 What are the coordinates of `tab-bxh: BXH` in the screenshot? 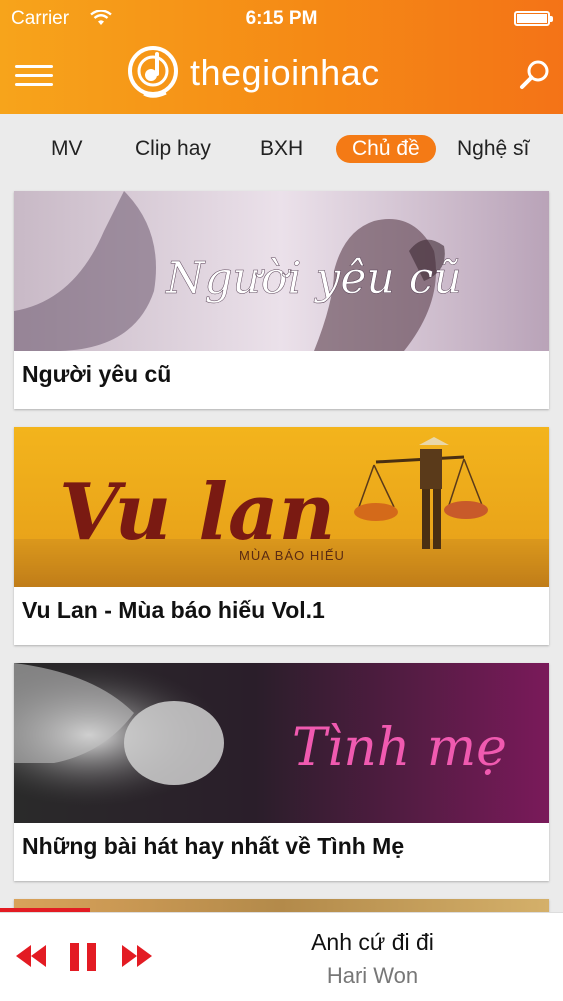 It's located at (281, 149).